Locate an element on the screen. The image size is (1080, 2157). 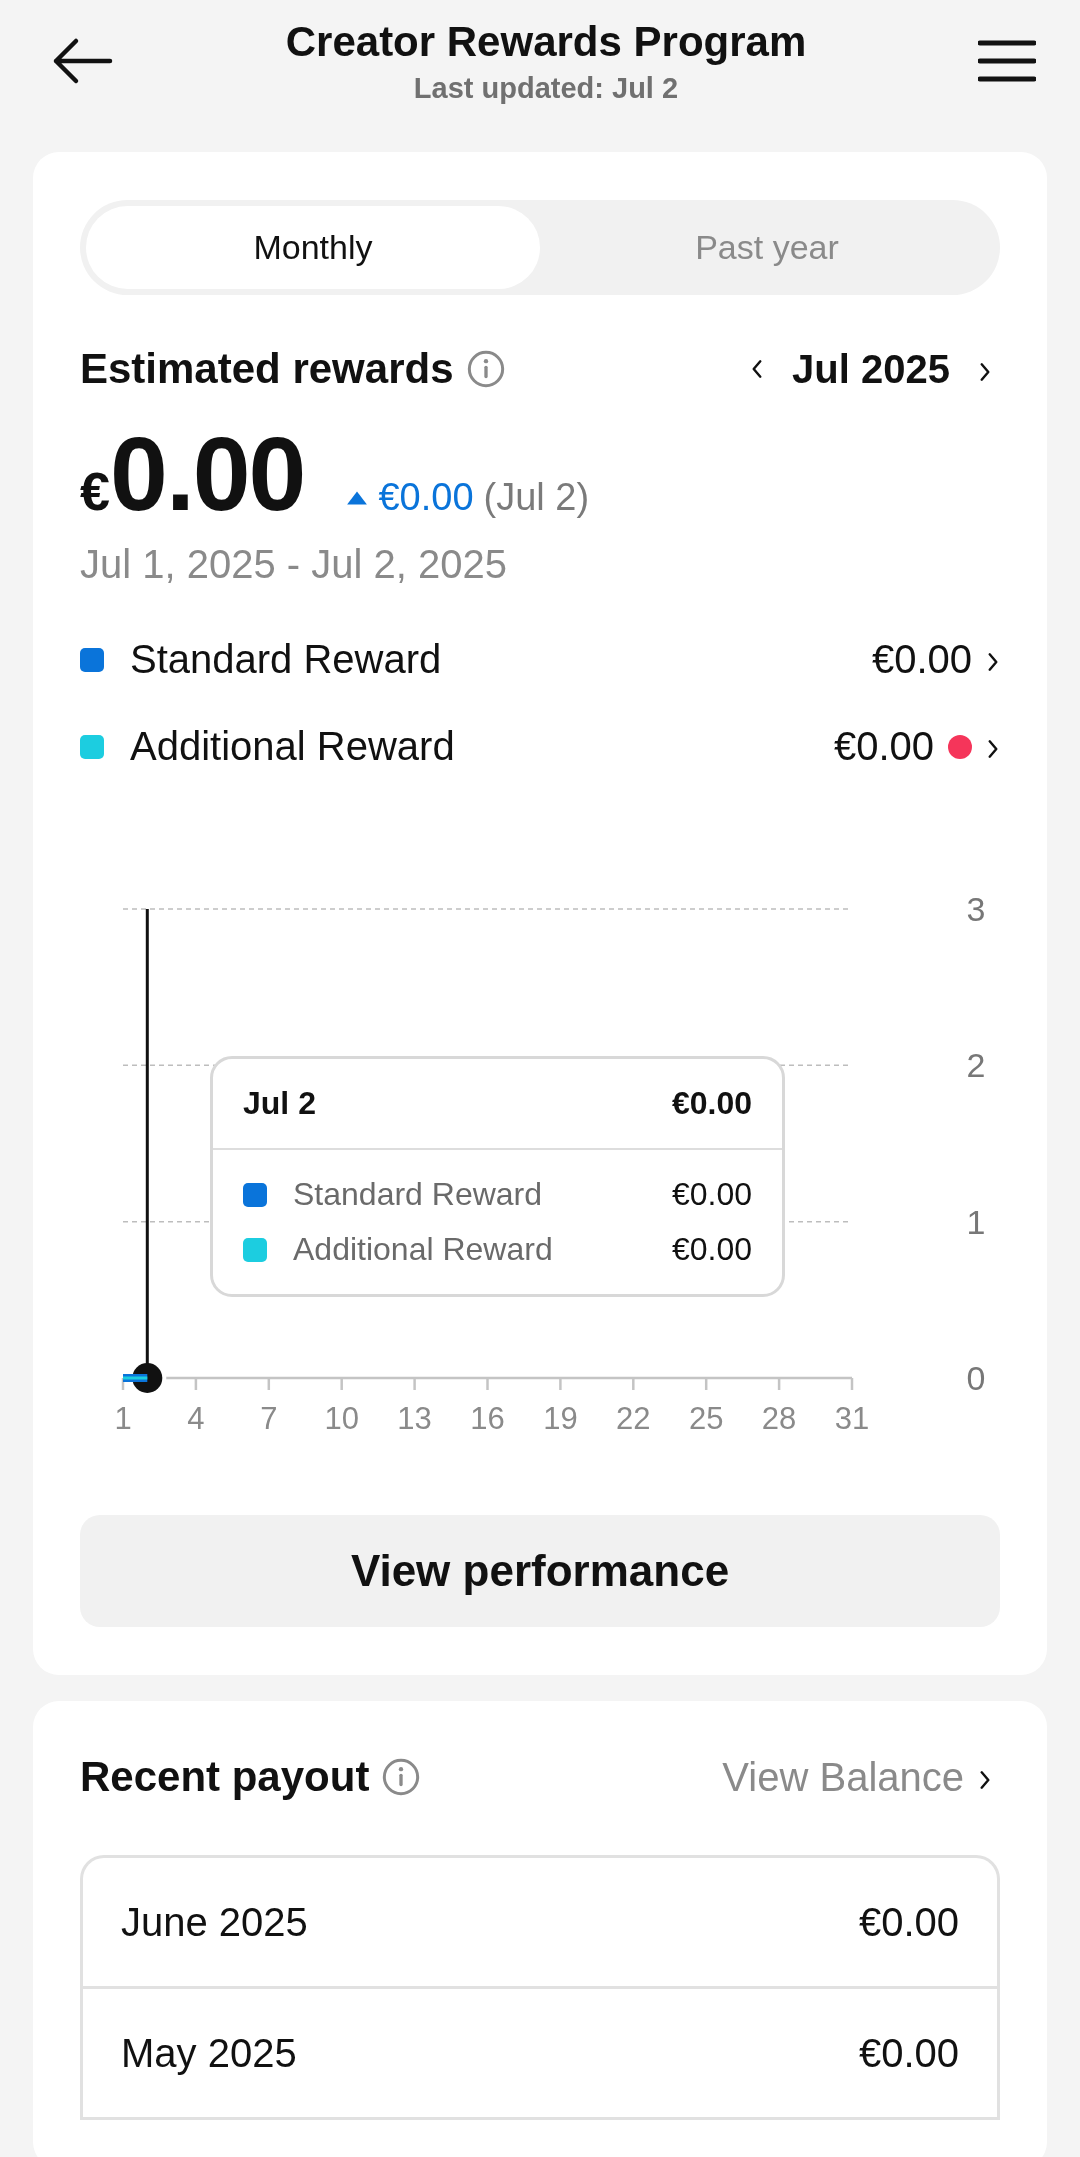
currency-symbol: € is located at coordinates (95, 491).